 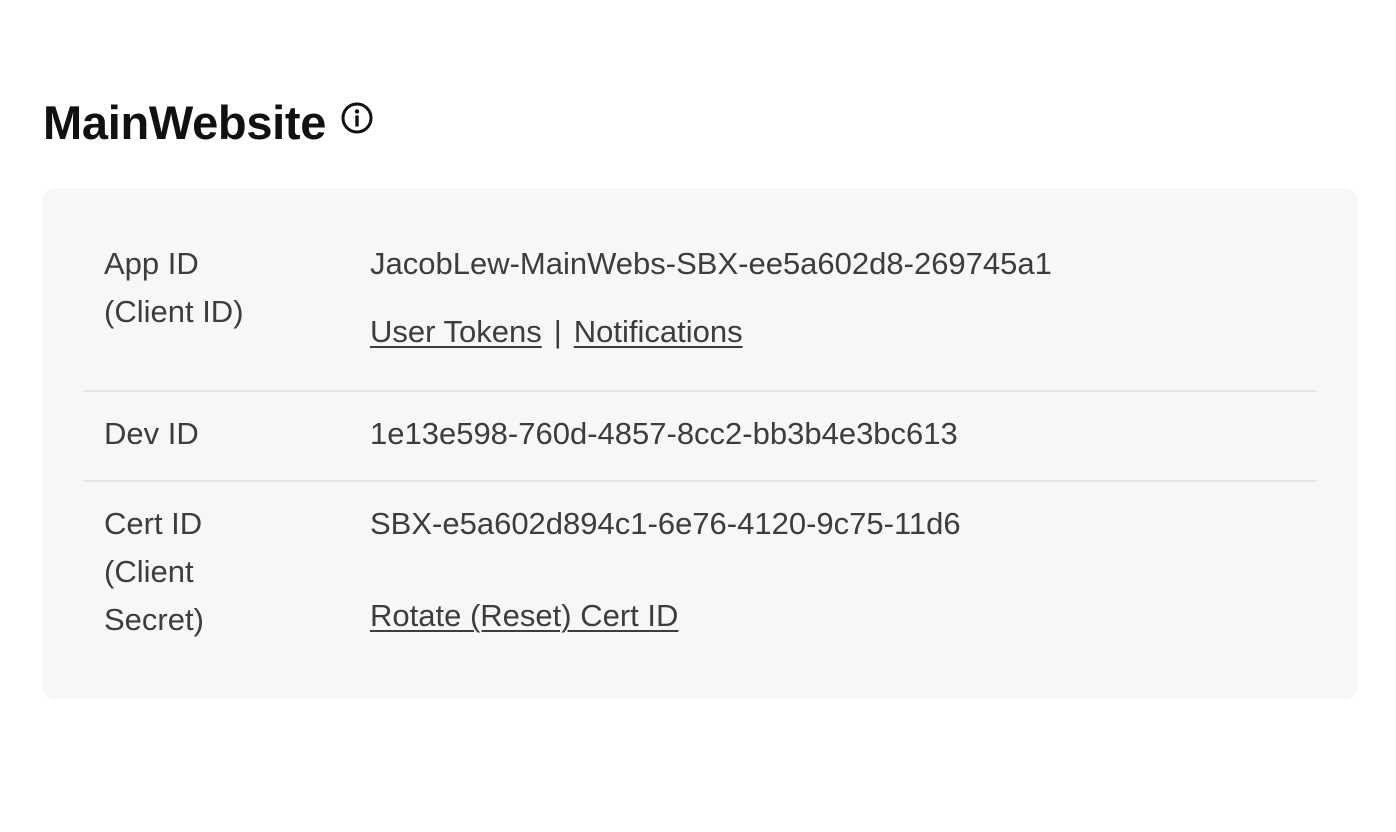 I want to click on app-id-label: App ID (Client ID), so click(x=174, y=287).